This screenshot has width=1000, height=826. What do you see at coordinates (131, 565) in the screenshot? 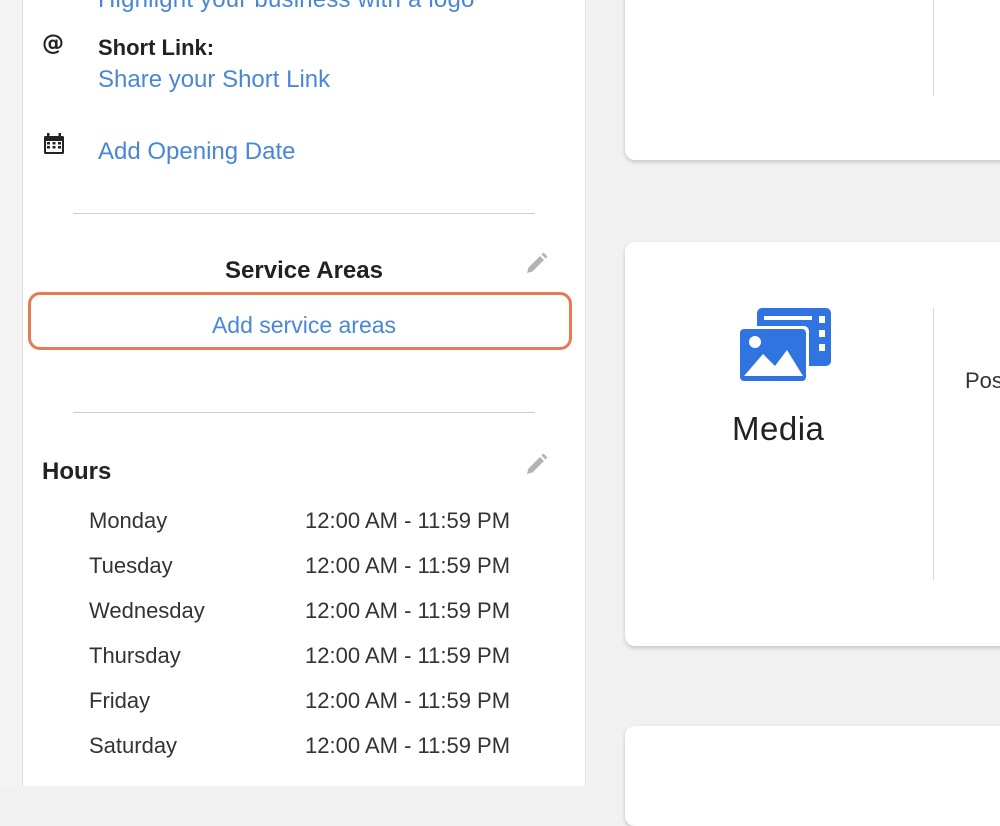
I see `hours-day: Tuesday` at bounding box center [131, 565].